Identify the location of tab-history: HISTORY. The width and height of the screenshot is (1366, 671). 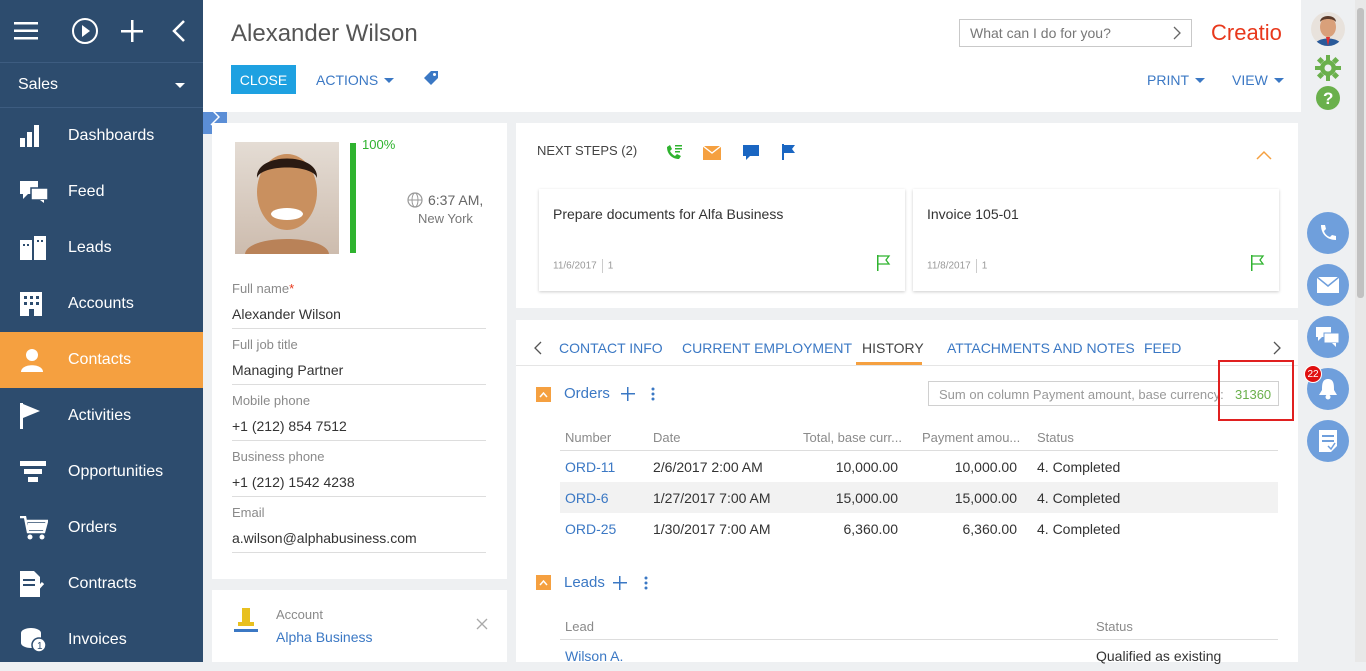
(893, 348).